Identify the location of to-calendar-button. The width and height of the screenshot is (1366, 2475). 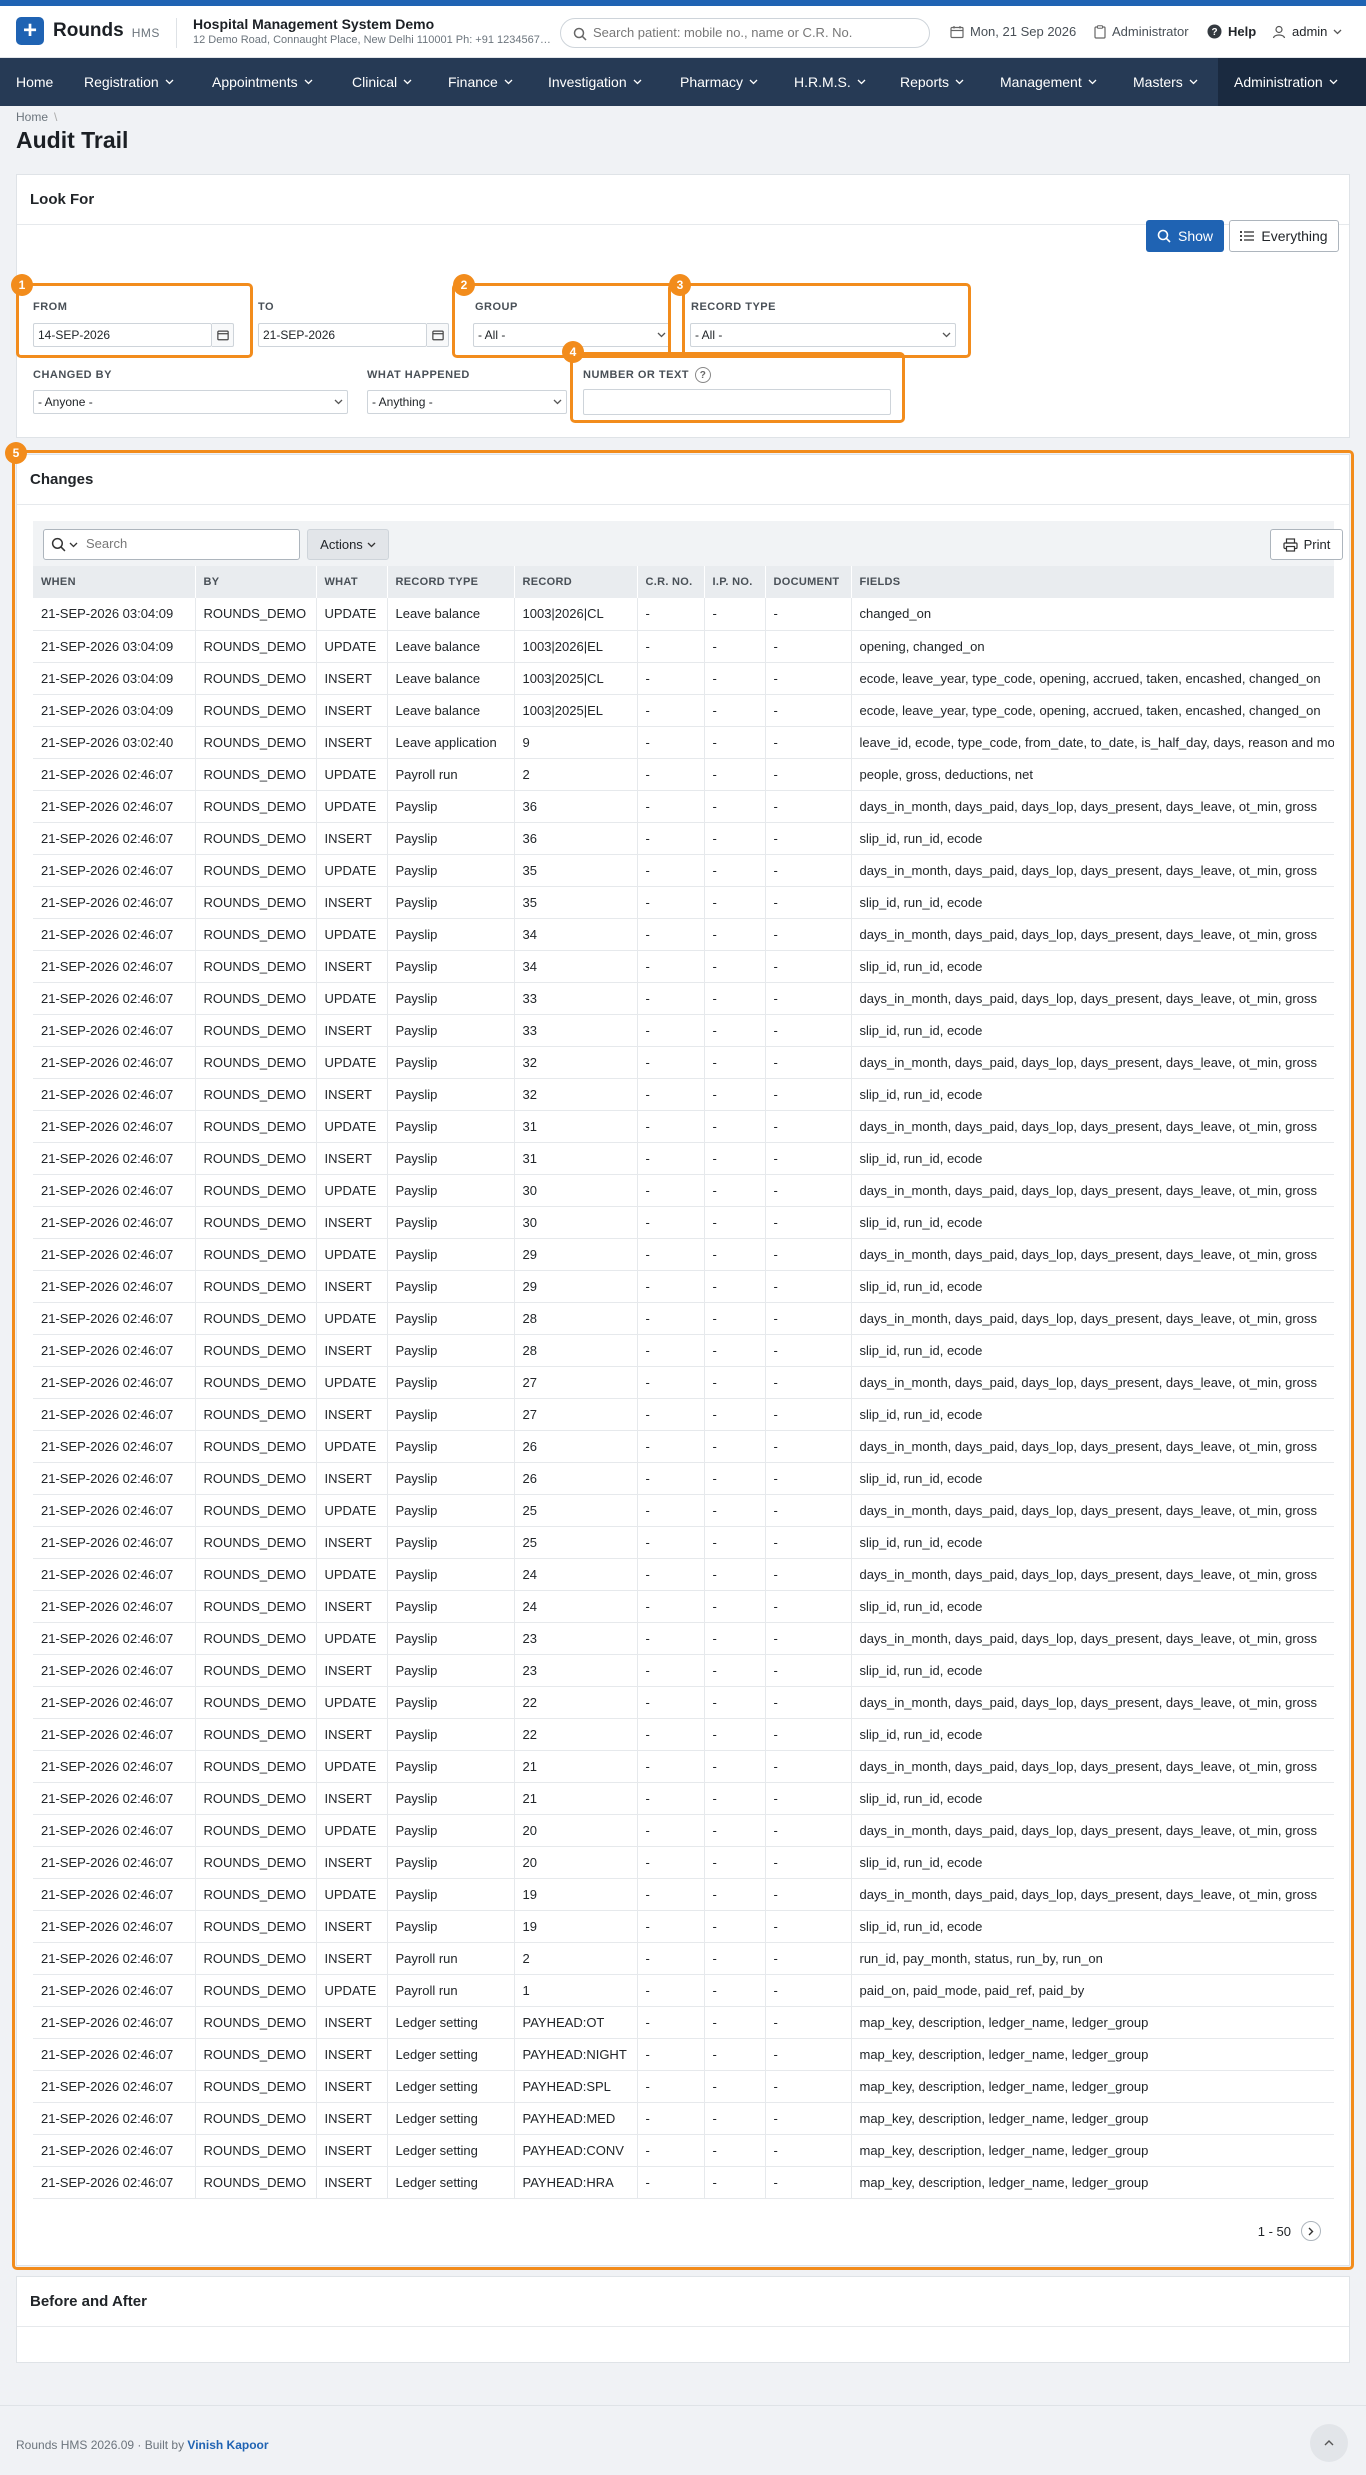
(438, 335).